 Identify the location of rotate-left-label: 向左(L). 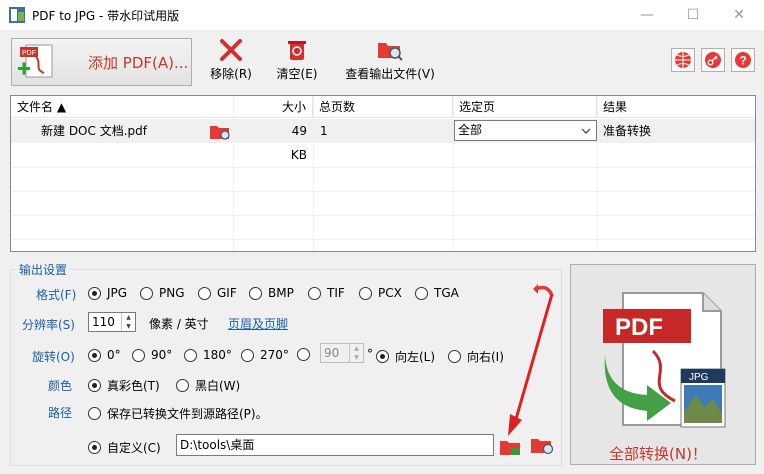
(415, 357).